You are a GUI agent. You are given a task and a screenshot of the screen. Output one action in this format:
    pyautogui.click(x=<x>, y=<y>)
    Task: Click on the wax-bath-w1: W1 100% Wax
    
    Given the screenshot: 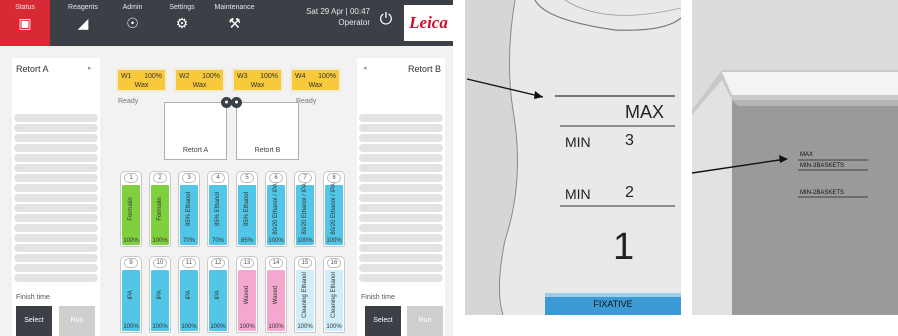 What is the action you would take?
    pyautogui.click(x=141, y=80)
    